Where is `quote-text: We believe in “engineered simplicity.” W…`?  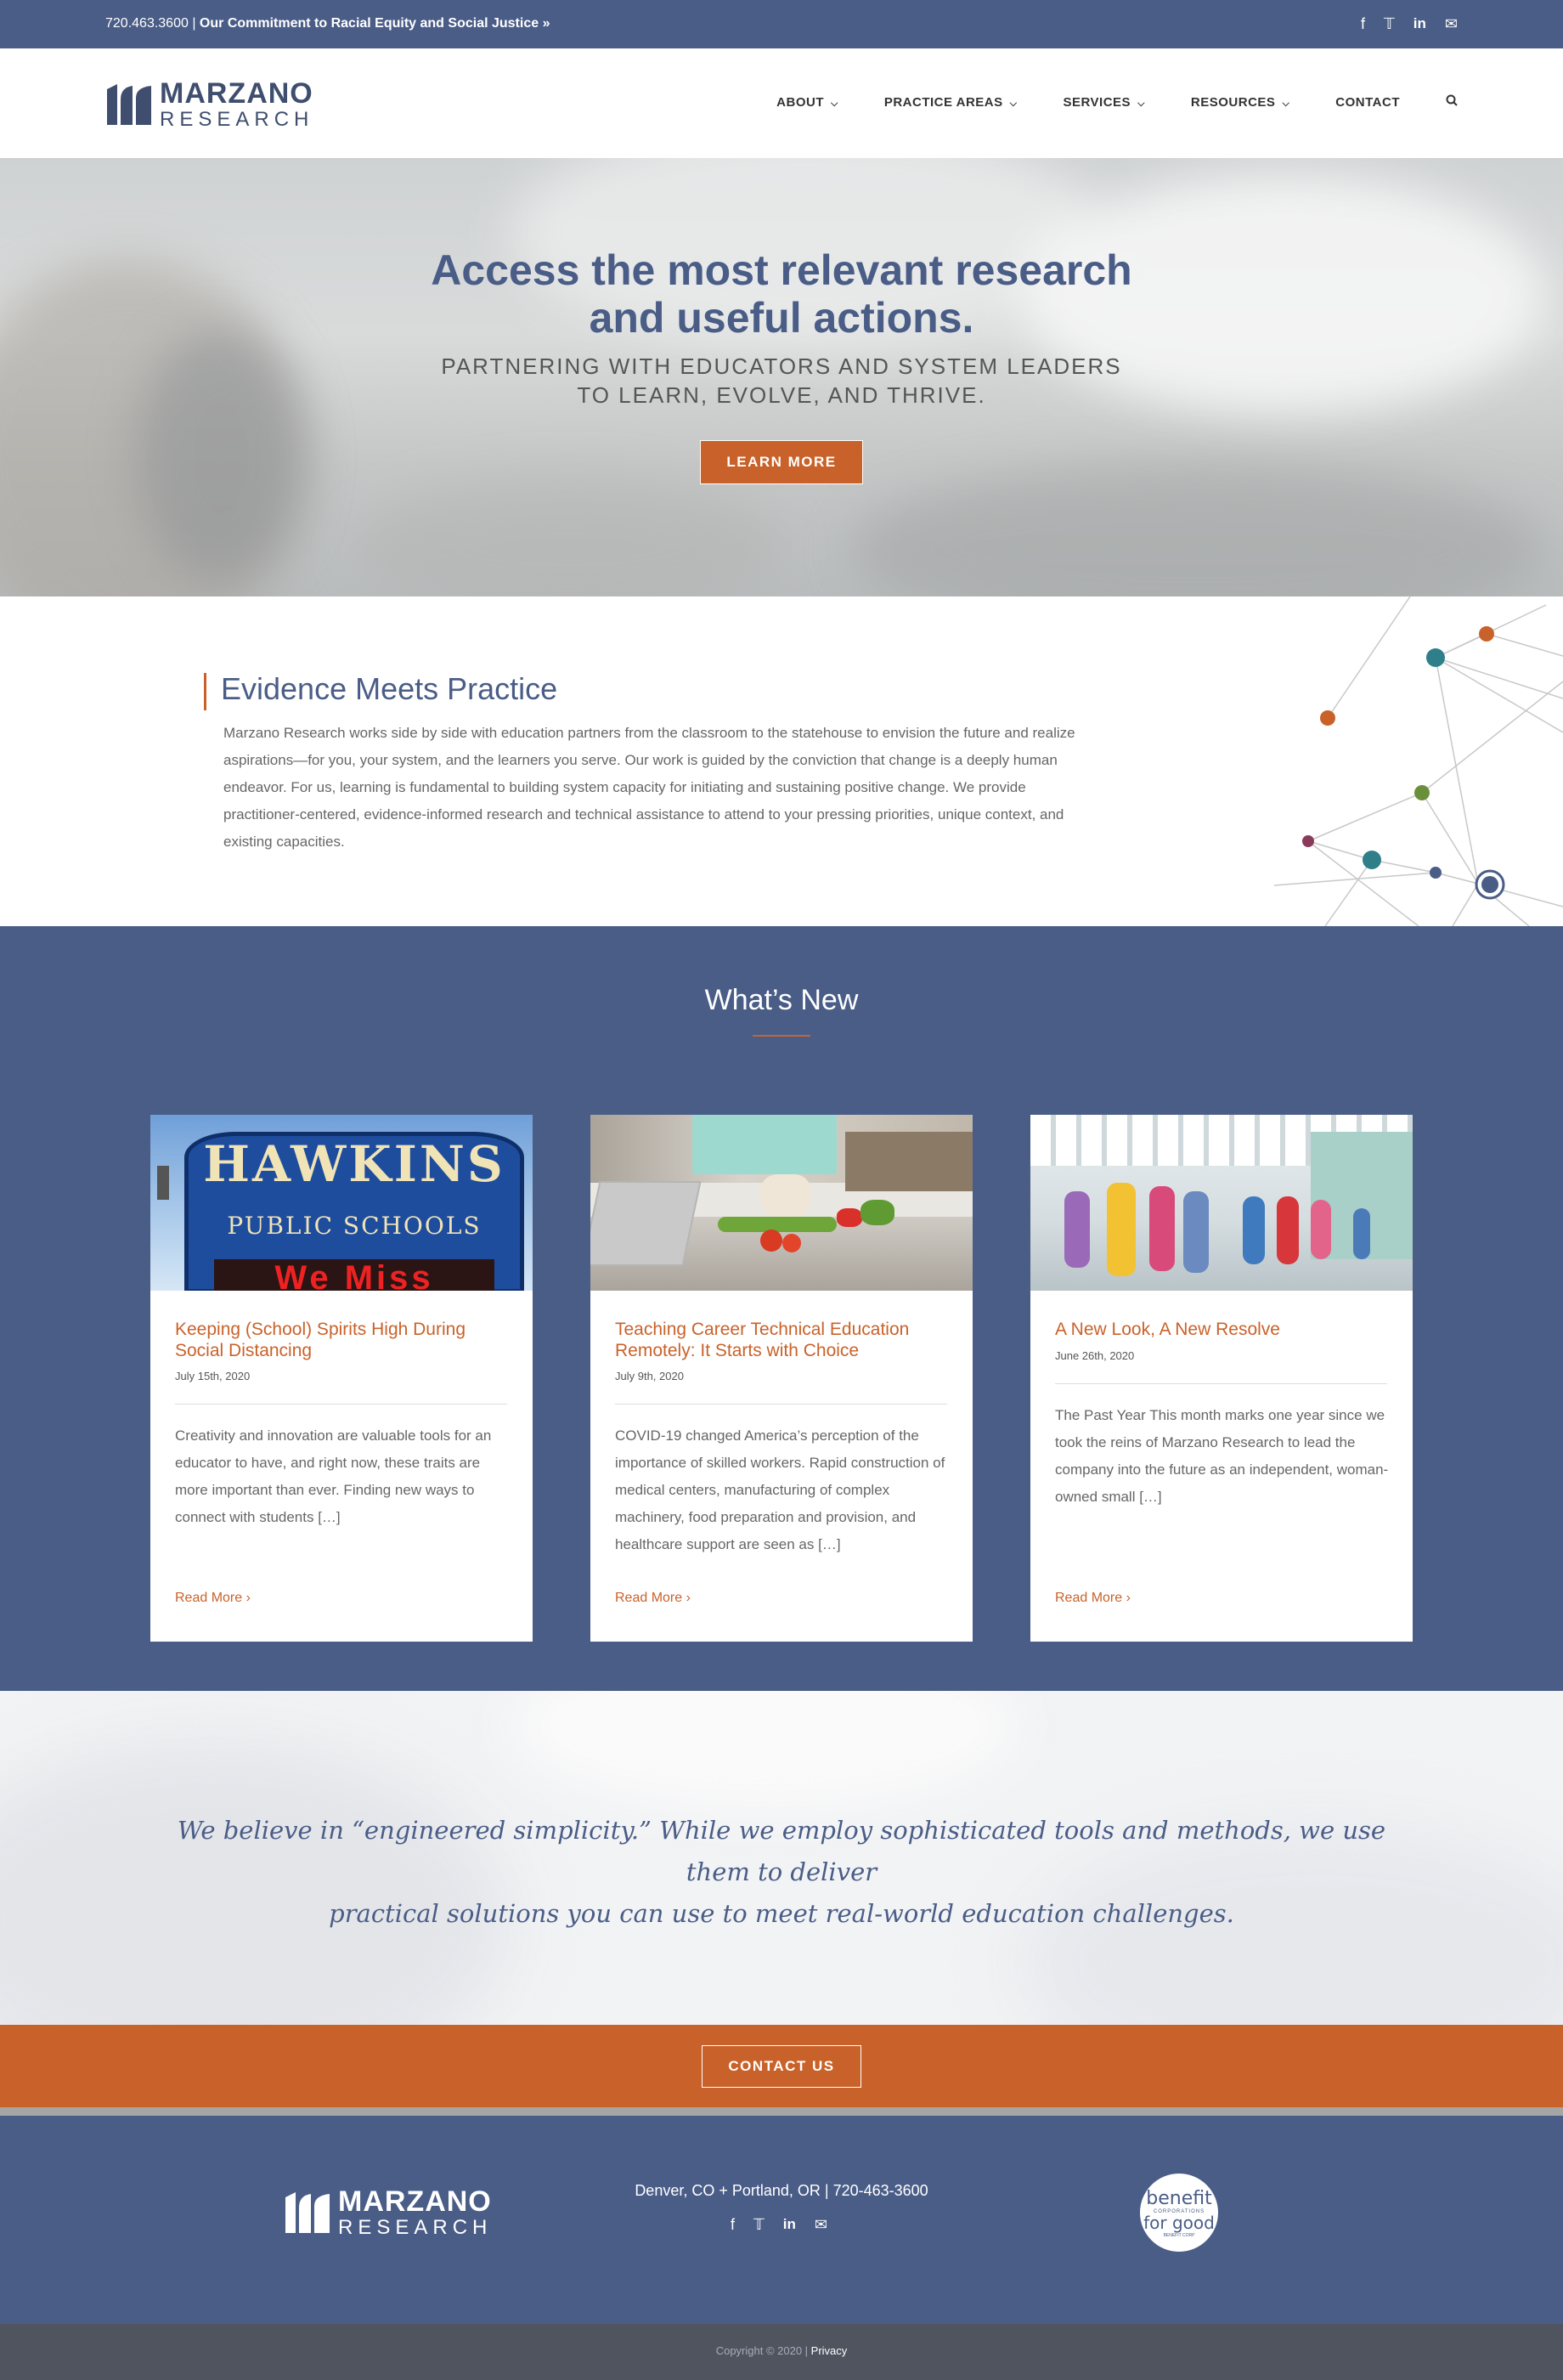 quote-text: We believe in “engineered simplicity.” W… is located at coordinates (781, 1872).